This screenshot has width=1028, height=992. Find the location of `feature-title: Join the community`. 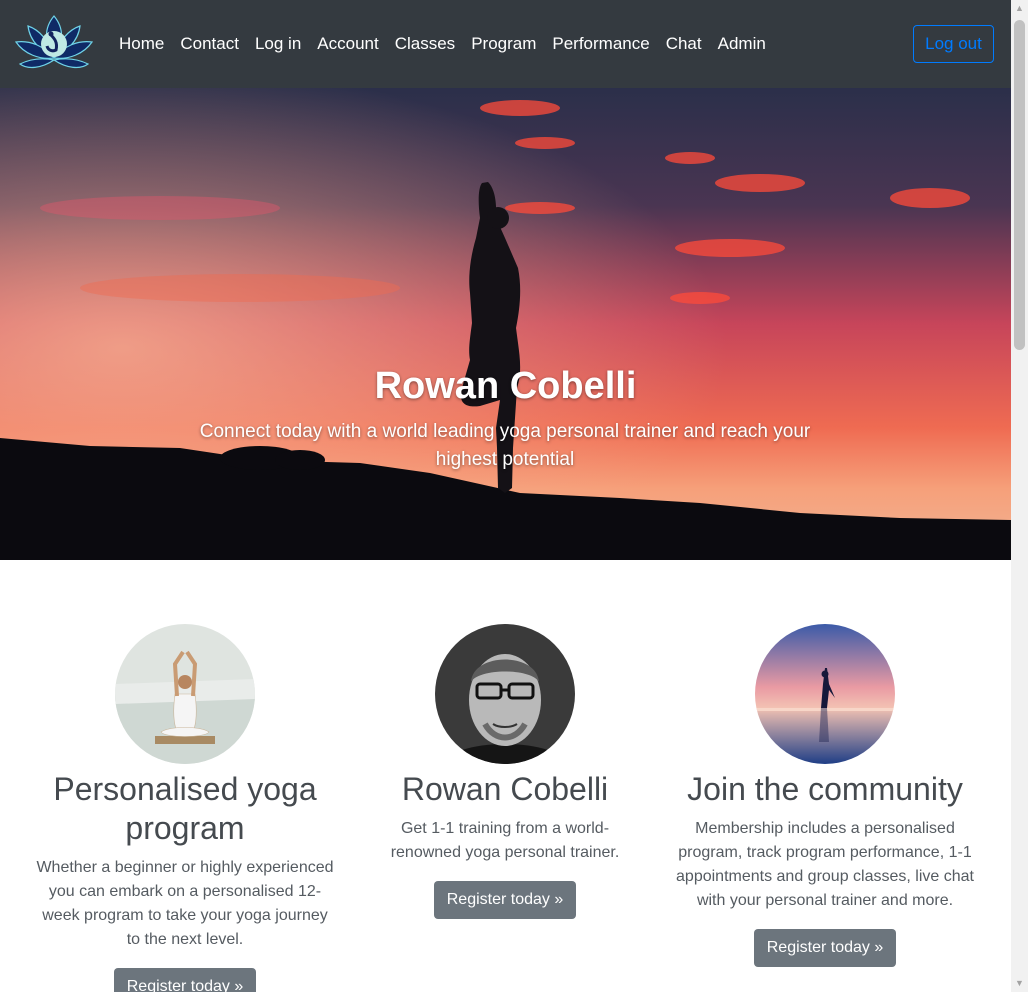

feature-title: Join the community is located at coordinates (825, 789).